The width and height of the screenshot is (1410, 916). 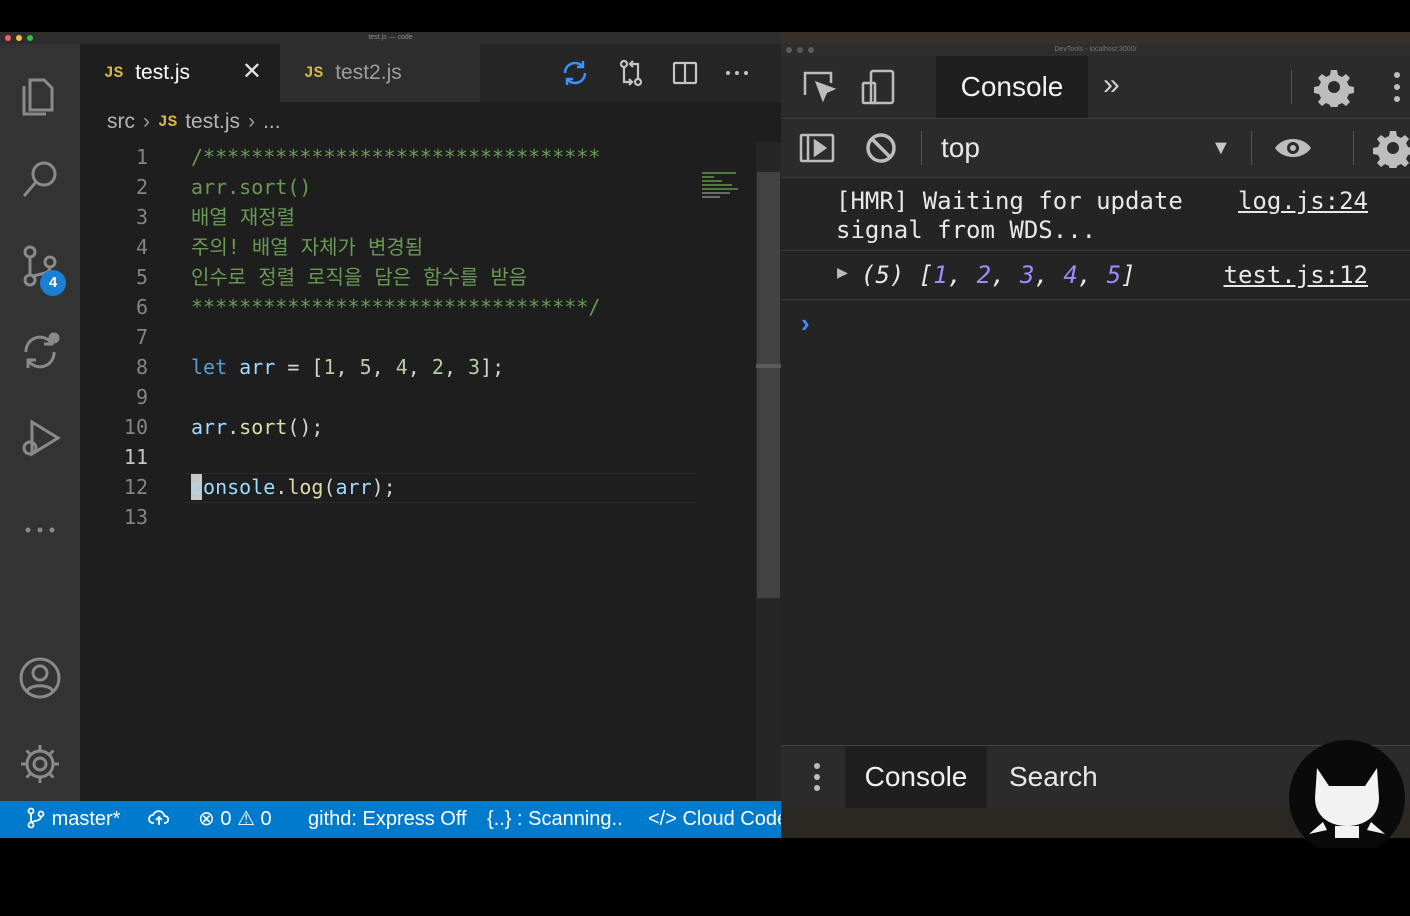 What do you see at coordinates (1095, 148) in the screenshot?
I see `console-filter-bar: top ▼` at bounding box center [1095, 148].